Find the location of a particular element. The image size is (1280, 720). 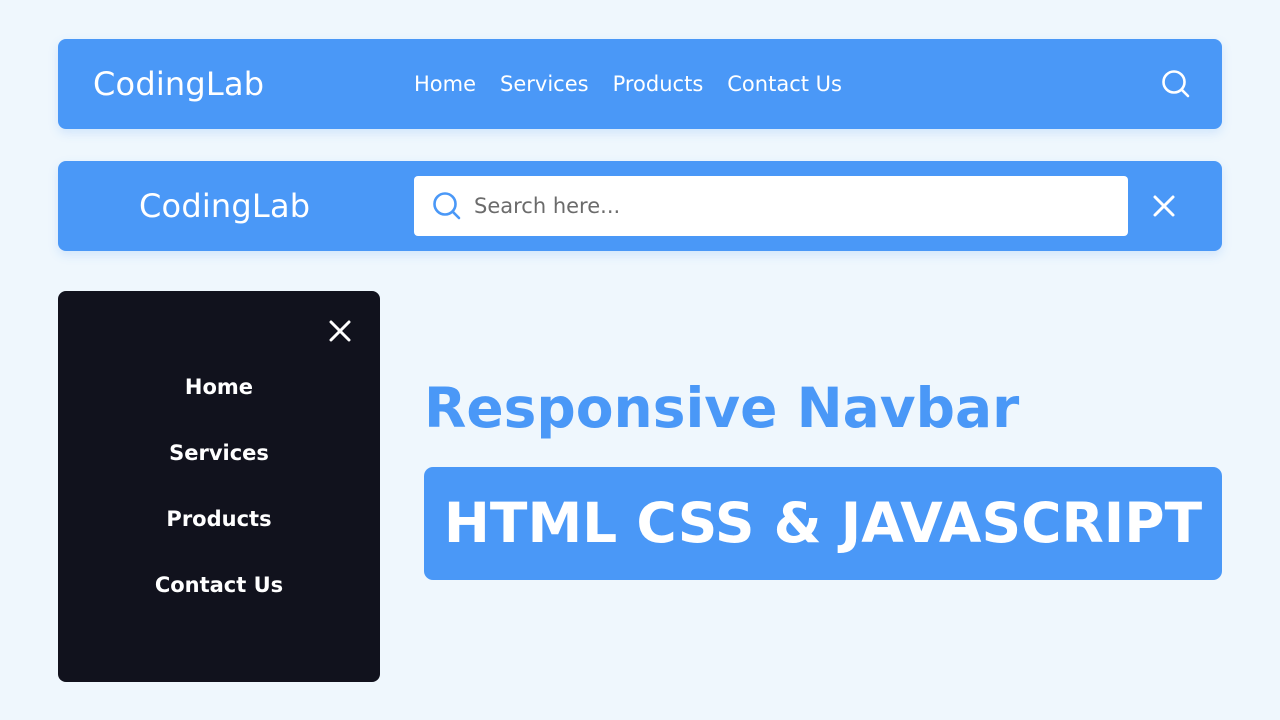

nav-item-home: Home is located at coordinates (445, 84).